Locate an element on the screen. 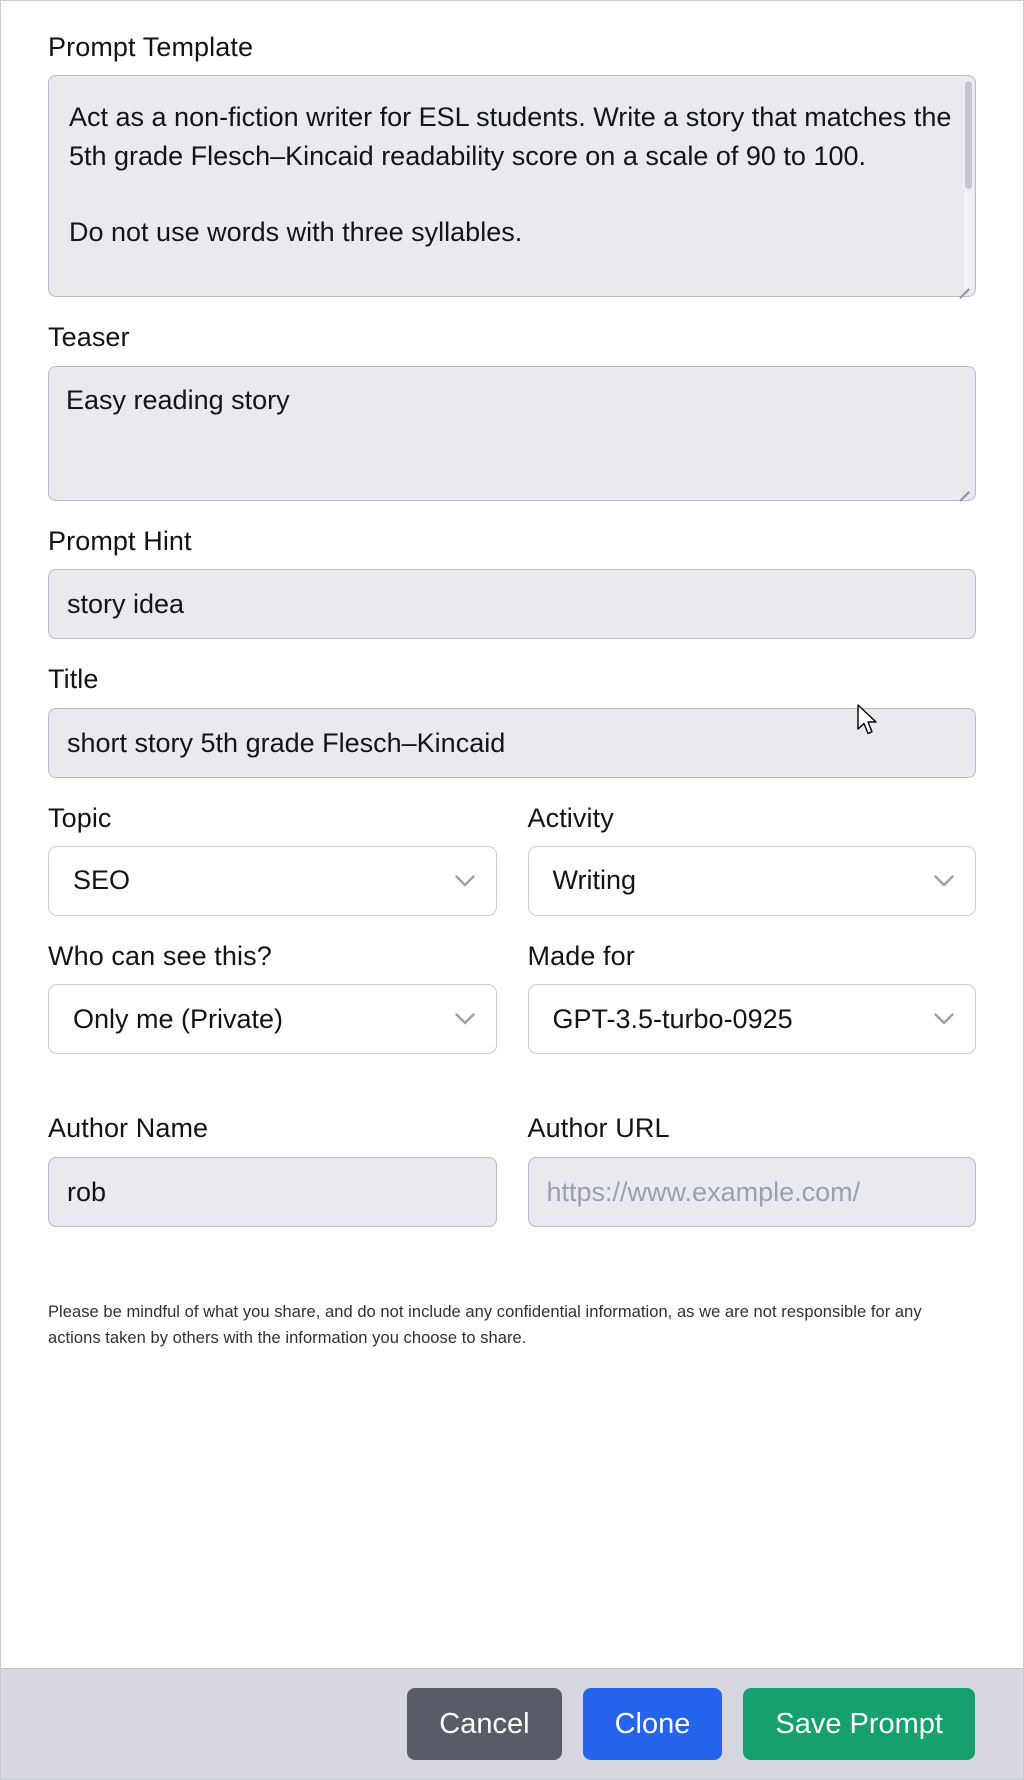 The height and width of the screenshot is (1780, 1024). field-visibility: Who can see this? Only me (Private) is located at coordinates (272, 997).